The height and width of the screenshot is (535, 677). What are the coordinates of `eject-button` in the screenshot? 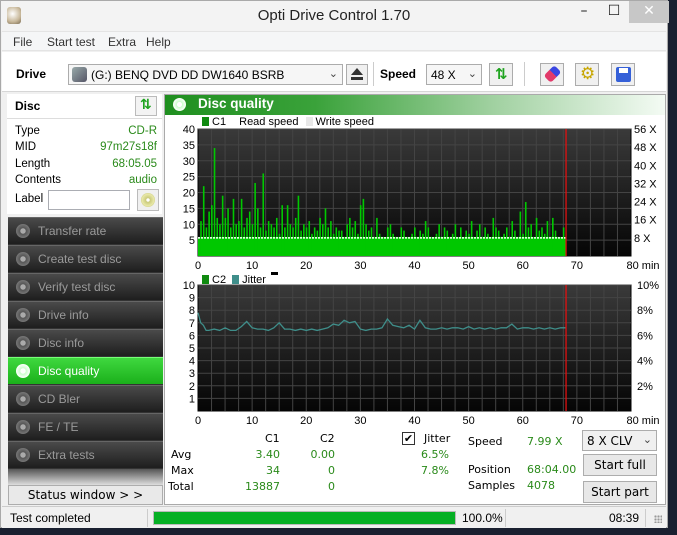 It's located at (357, 74).